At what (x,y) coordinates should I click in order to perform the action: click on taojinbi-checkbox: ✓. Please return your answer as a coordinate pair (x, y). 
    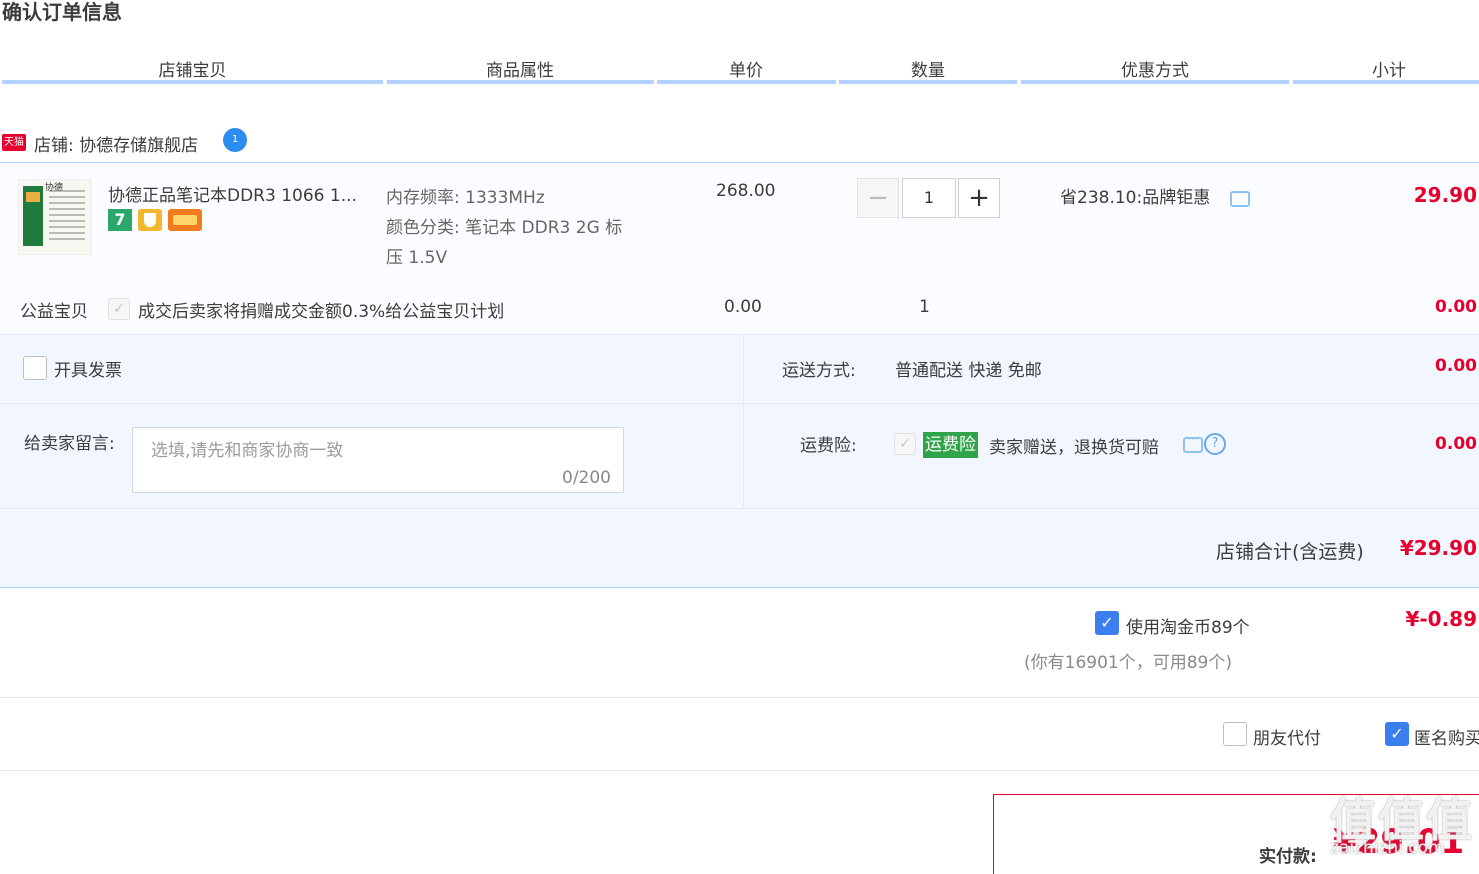
    Looking at the image, I should click on (1107, 623).